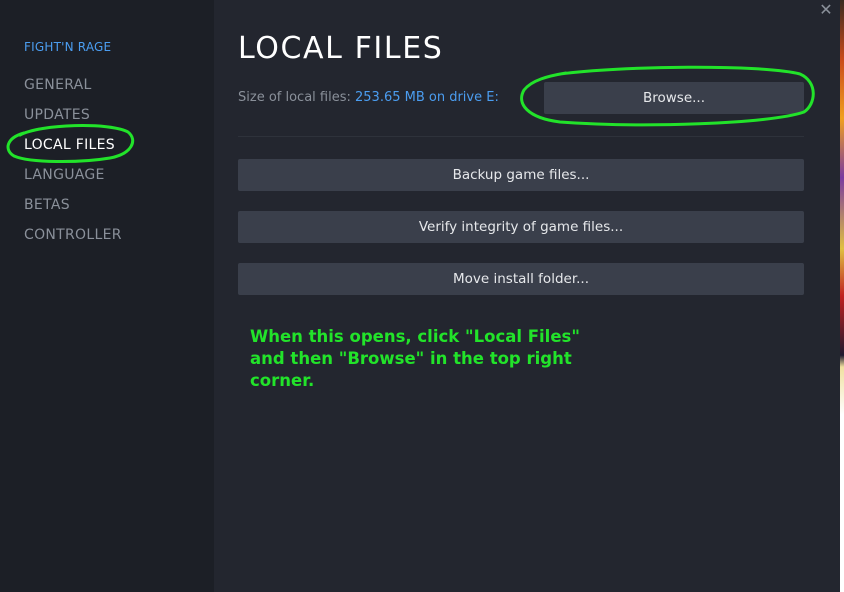 Image resolution: width=844 pixels, height=592 pixels. What do you see at coordinates (58, 85) in the screenshot?
I see `sidebar-item-general: GENERAL` at bounding box center [58, 85].